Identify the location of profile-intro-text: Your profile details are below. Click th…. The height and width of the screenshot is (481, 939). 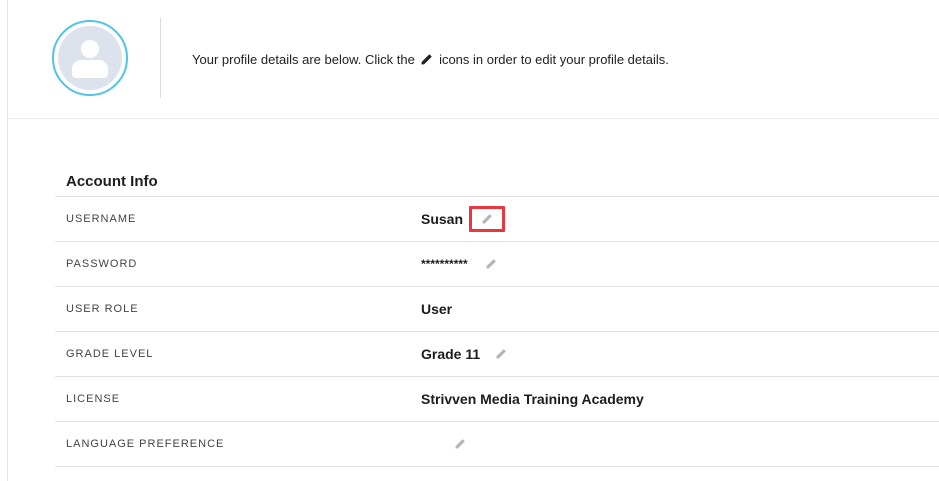
(430, 60).